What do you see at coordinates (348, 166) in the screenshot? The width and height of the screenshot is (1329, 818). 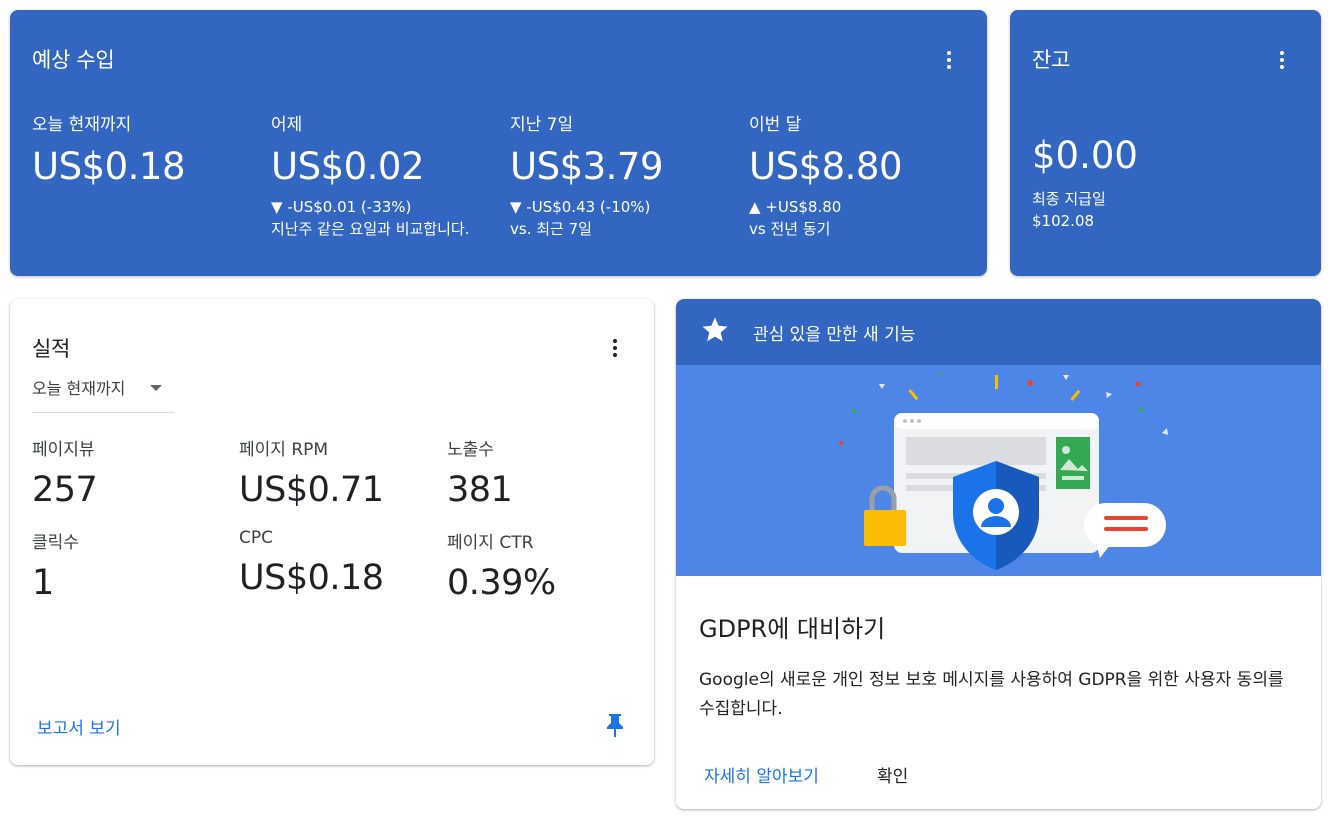 I see `metric-value: US$0.02` at bounding box center [348, 166].